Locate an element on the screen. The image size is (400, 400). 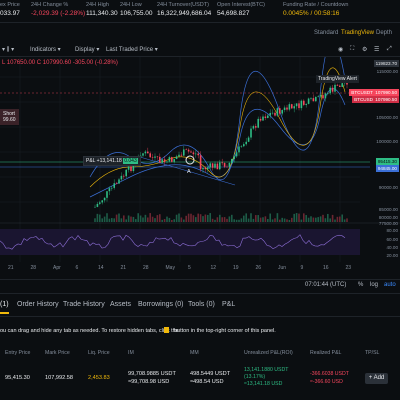
last-traded-button: Last Traded Price ▾ is located at coordinates (132, 49).